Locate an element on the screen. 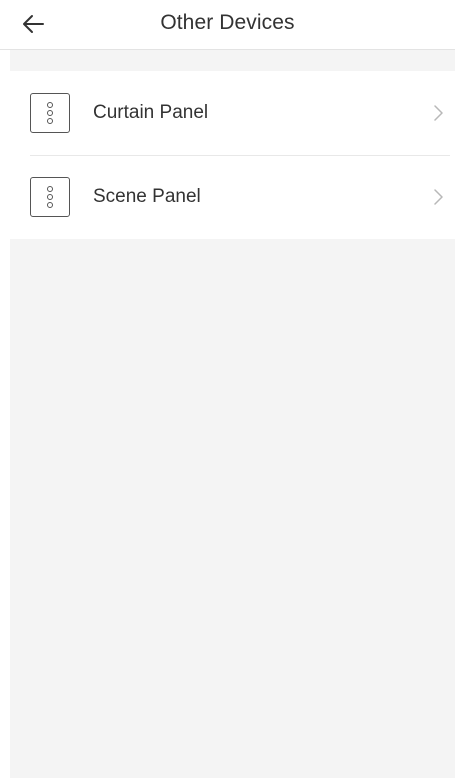 This screenshot has width=455, height=778. device-label: Curtain Panel is located at coordinates (151, 112).